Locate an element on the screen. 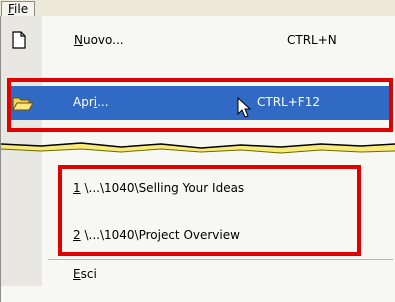 This screenshot has width=395, height=302. menu-item-nuovo: Nuovo... CTRL+N is located at coordinates (197, 40).